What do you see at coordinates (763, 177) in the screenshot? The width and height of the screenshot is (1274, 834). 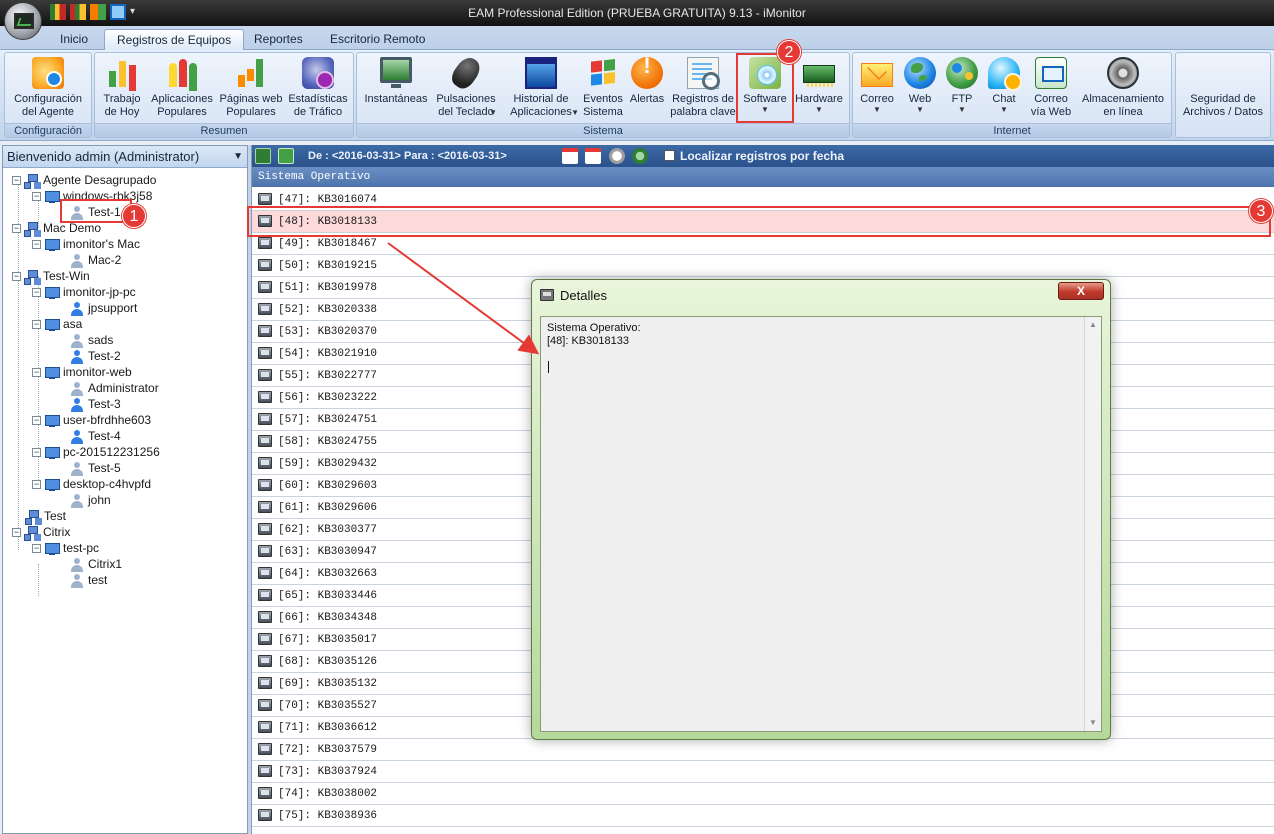 I see `column-header: Sistema Operativo` at bounding box center [763, 177].